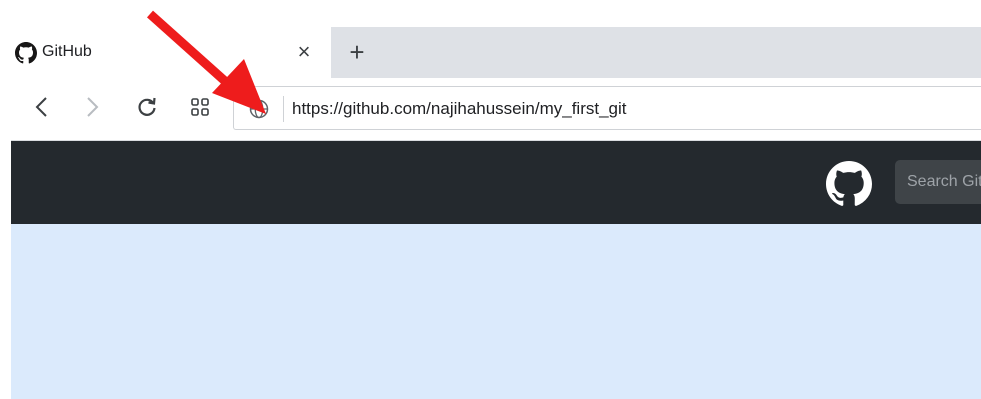 The image size is (981, 399). What do you see at coordinates (283, 109) in the screenshot?
I see `address-bar-divider` at bounding box center [283, 109].